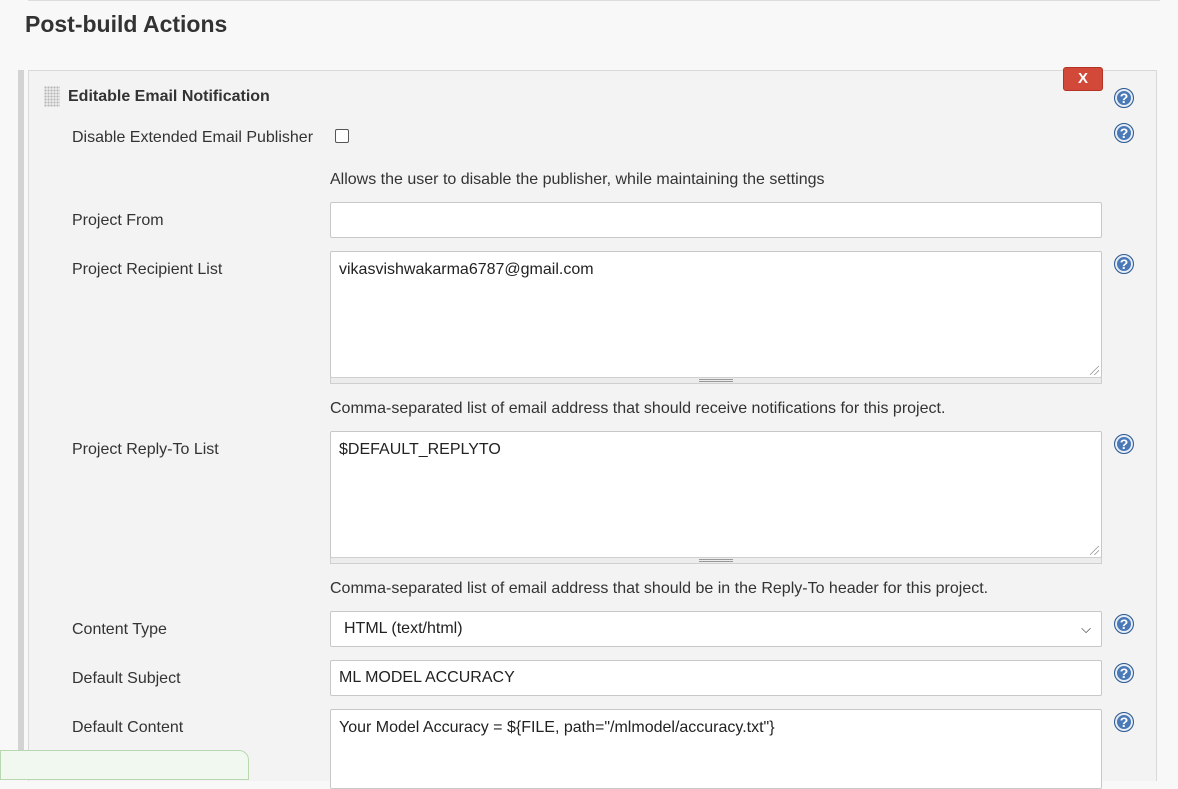 The image size is (1178, 789). I want to click on project-from-label: Project From, so click(118, 220).